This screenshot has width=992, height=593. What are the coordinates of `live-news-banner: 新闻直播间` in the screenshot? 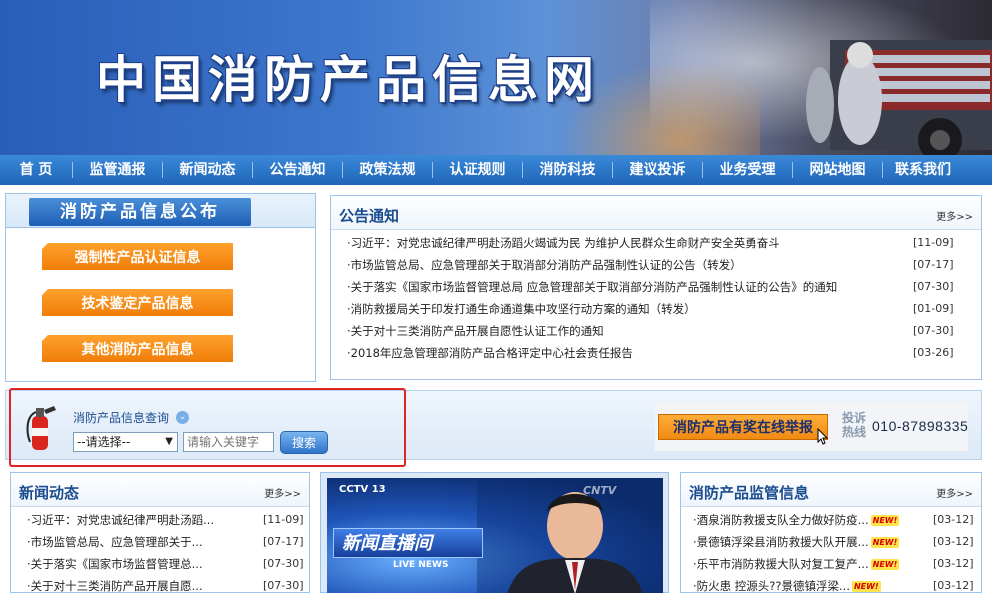 It's located at (408, 543).